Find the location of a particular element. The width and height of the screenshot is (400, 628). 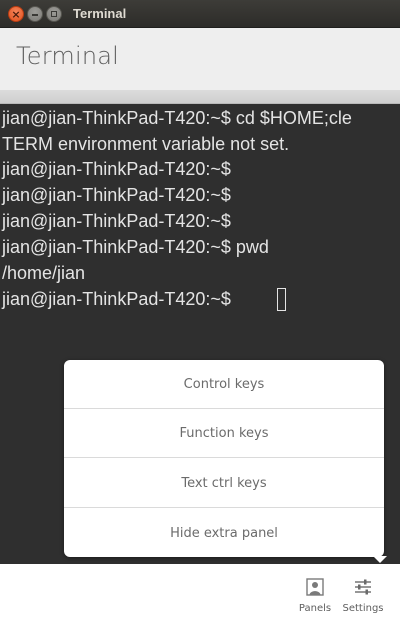

terminal-cursor is located at coordinates (281, 299).